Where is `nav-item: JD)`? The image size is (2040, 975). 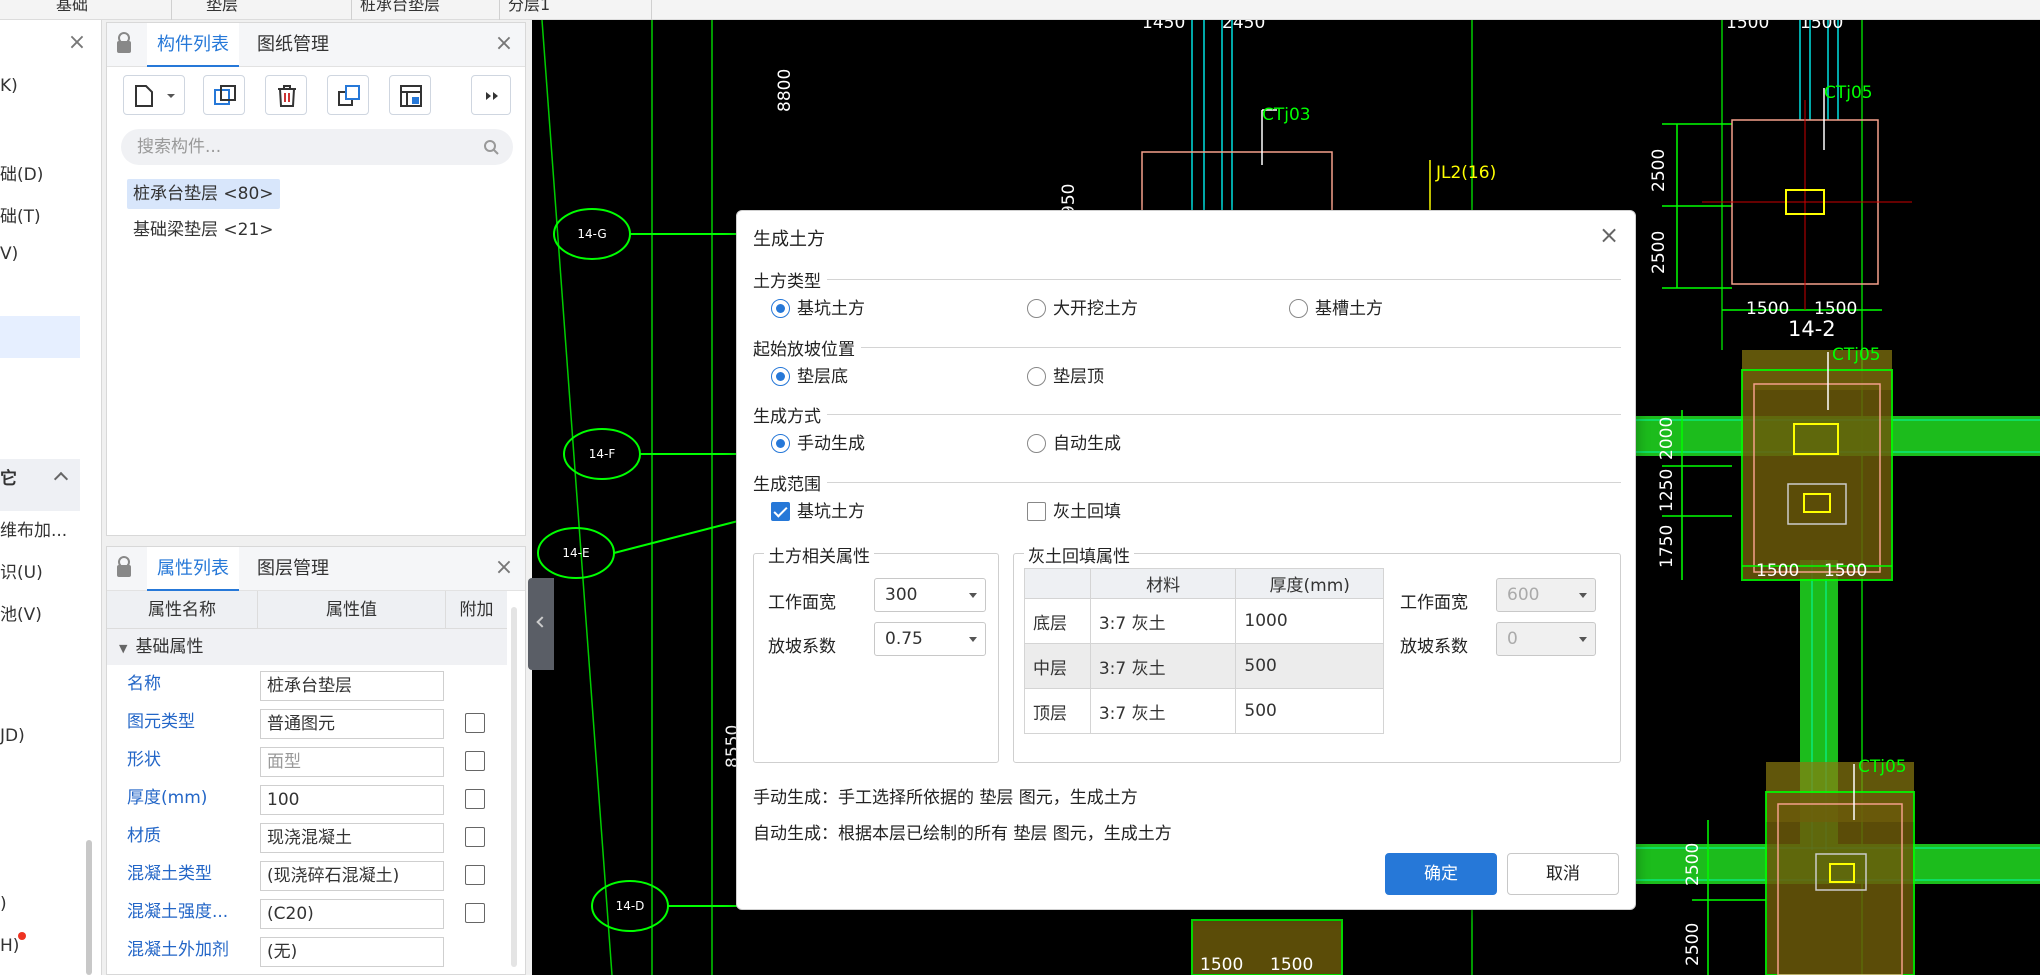 nav-item: JD) is located at coordinates (12, 736).